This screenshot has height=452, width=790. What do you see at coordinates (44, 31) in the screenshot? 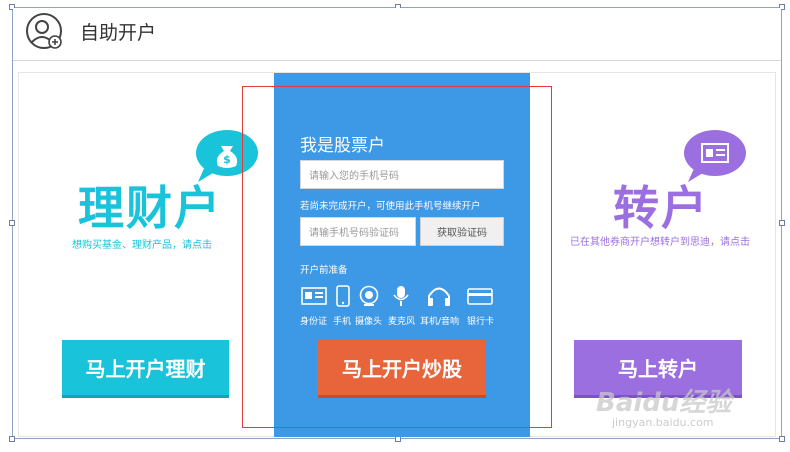
I see `user-add-icon` at bounding box center [44, 31].